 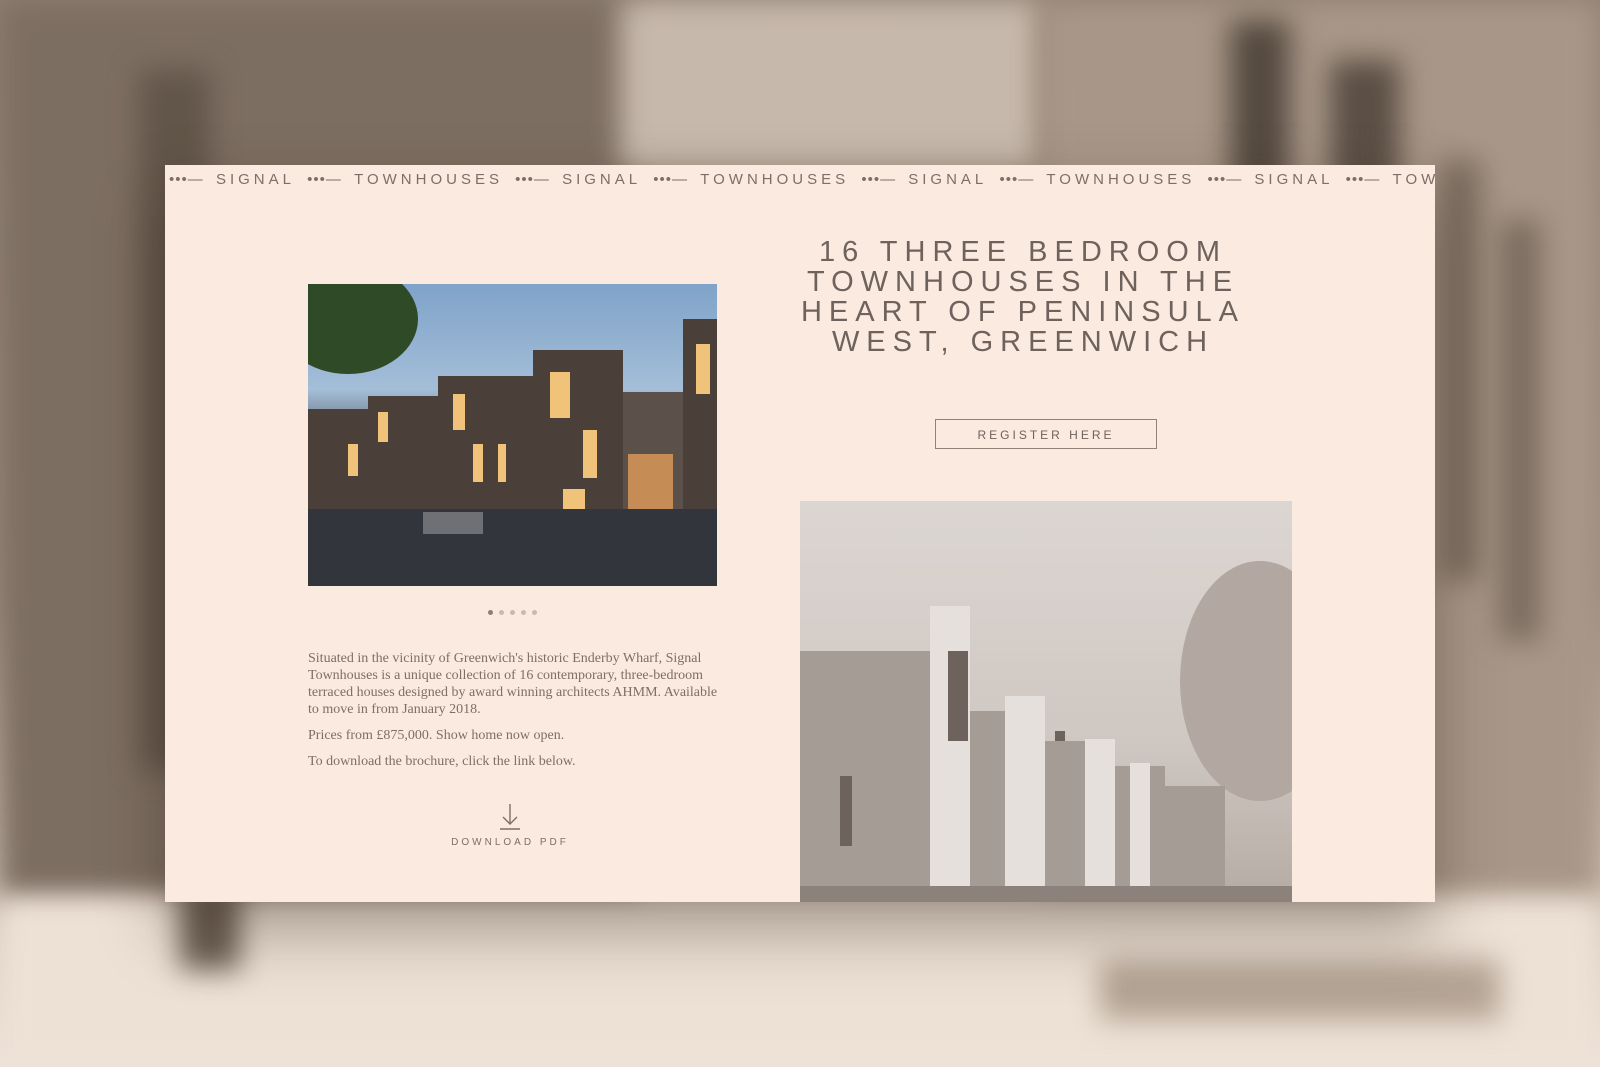 I want to click on register-button: REGISTER HERE, so click(x=1046, y=434).